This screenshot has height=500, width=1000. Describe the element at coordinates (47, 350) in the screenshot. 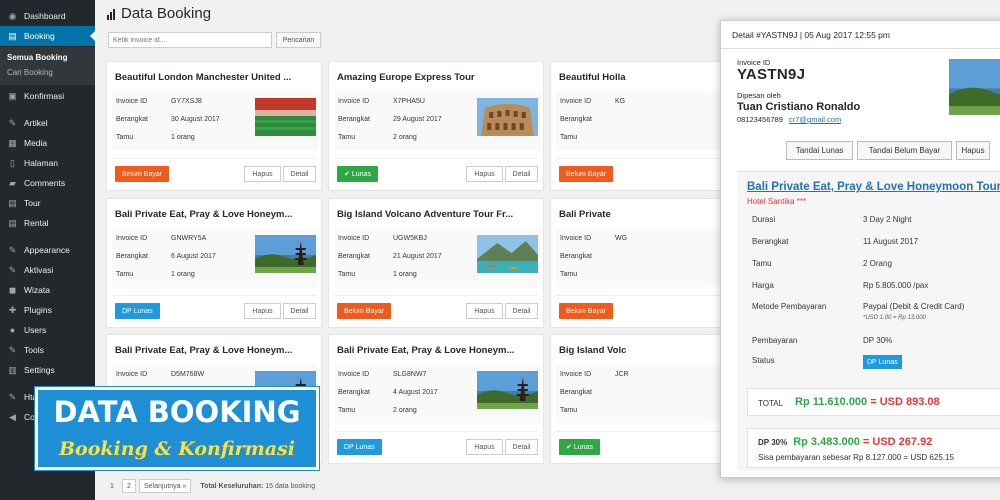

I see `sidebar-item-tools: ✎ Tools` at that location.